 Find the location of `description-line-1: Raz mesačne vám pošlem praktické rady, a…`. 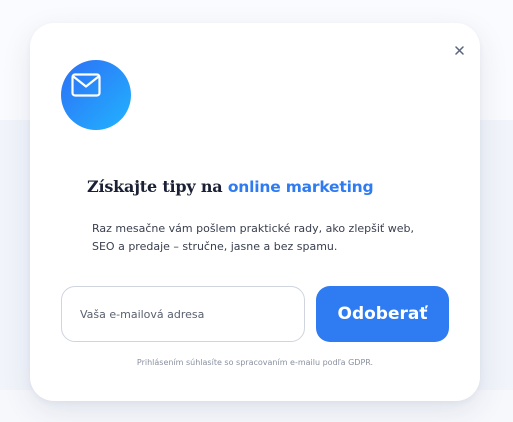

description-line-1: Raz mesačne vám pošlem praktické rady, a… is located at coordinates (253, 228).